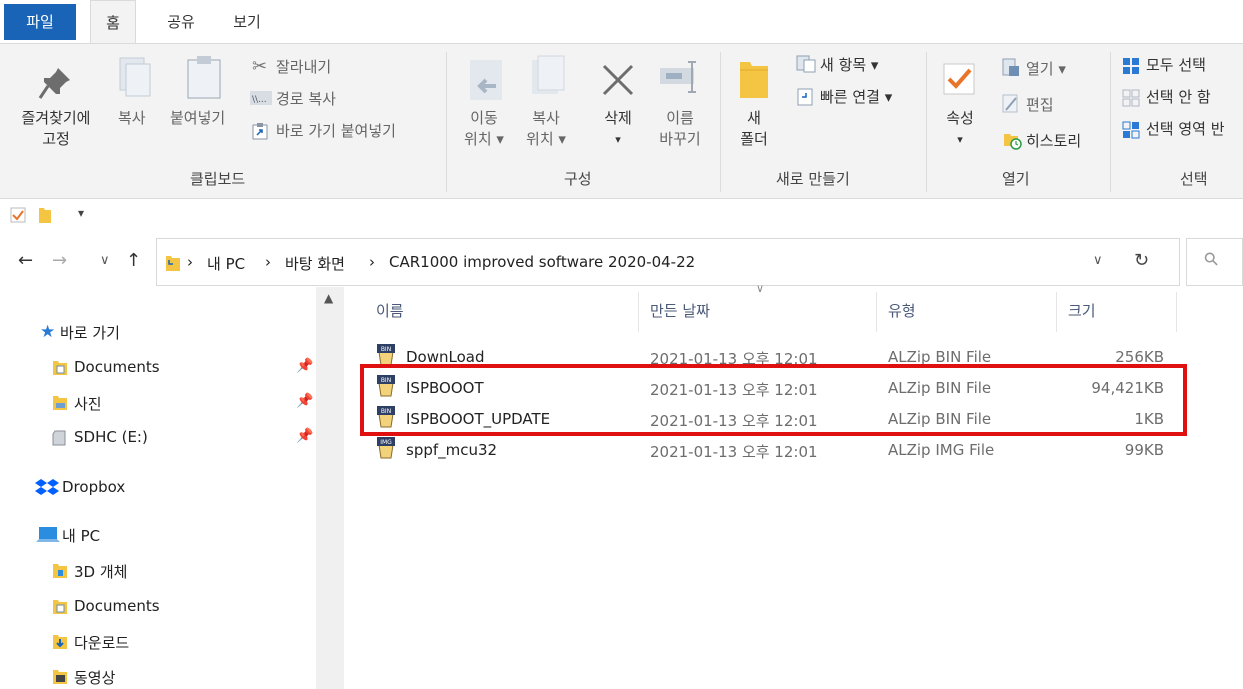 The image size is (1243, 689). Describe the element at coordinates (1176, 65) in the screenshot. I see `select-all-button: 모두 선택` at that location.